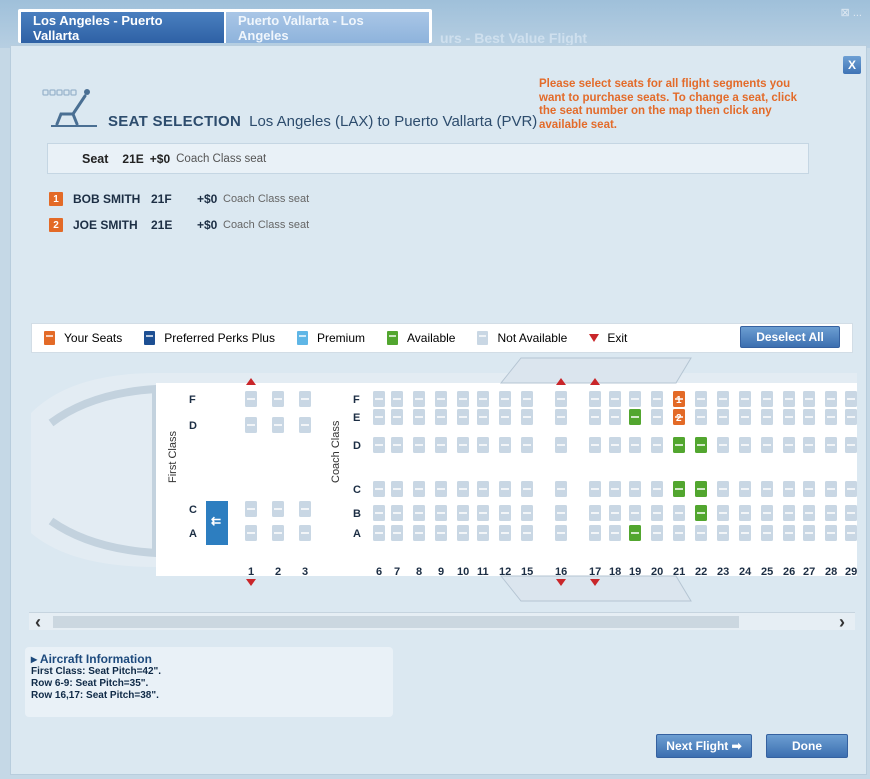  Describe the element at coordinates (173, 457) in the screenshot. I see `first-class-label: First Class` at that location.